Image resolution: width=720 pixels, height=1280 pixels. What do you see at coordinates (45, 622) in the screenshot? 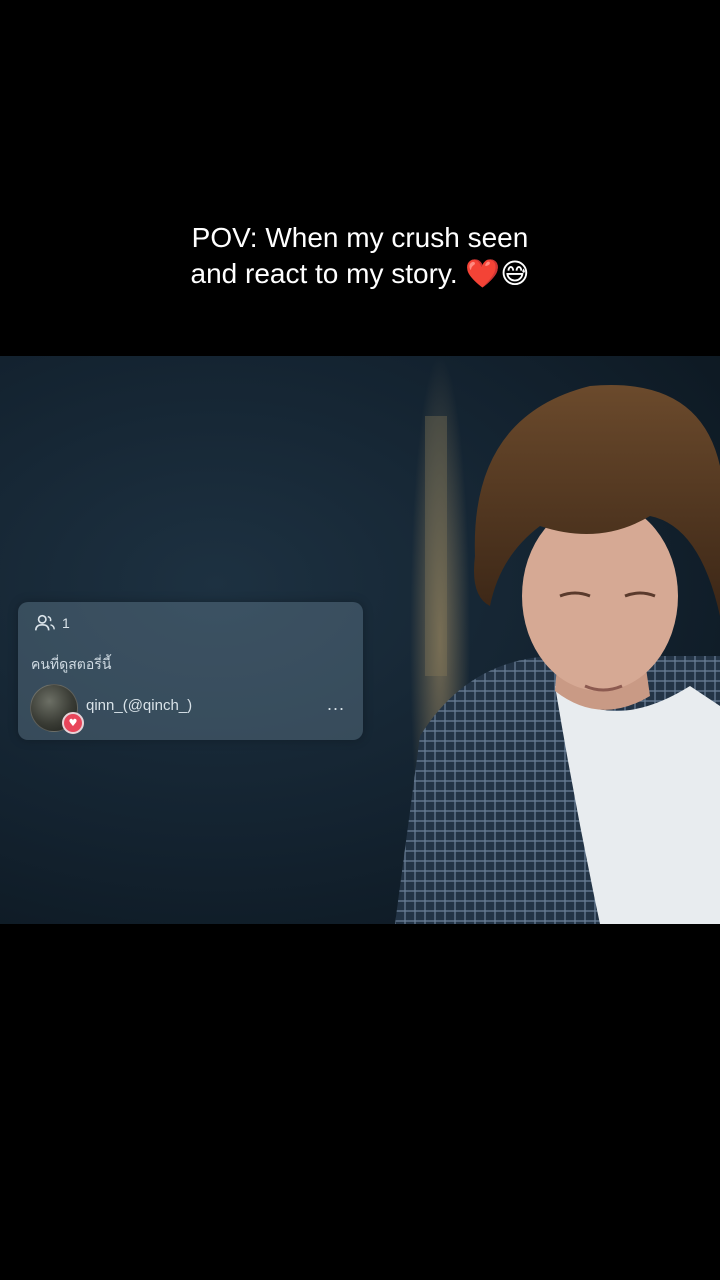
I see `people-icon` at bounding box center [45, 622].